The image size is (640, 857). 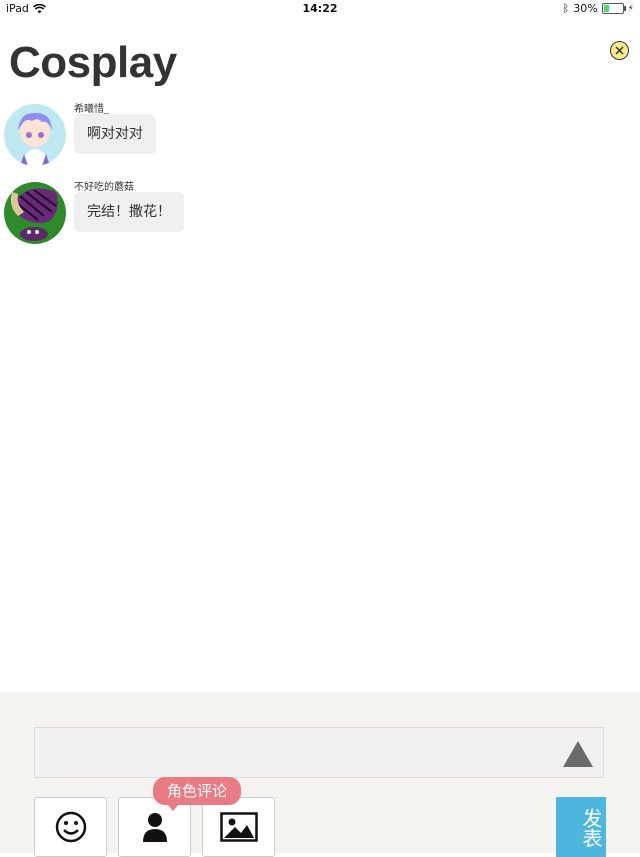 I want to click on charging-icon: ⚡, so click(x=630, y=8).